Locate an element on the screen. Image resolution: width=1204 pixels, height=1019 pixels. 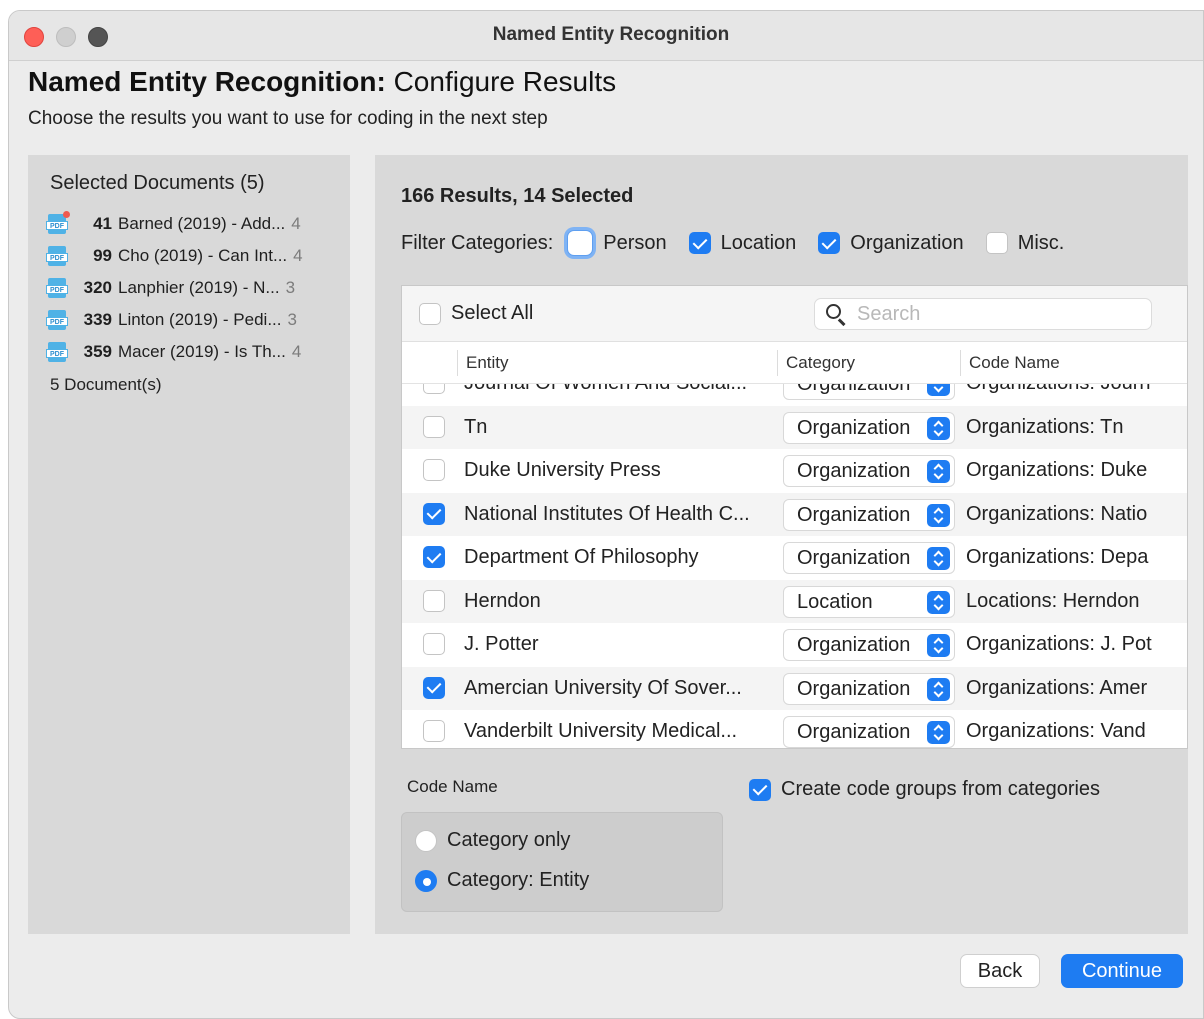
pdf-icon: PDF is located at coordinates (57, 288).